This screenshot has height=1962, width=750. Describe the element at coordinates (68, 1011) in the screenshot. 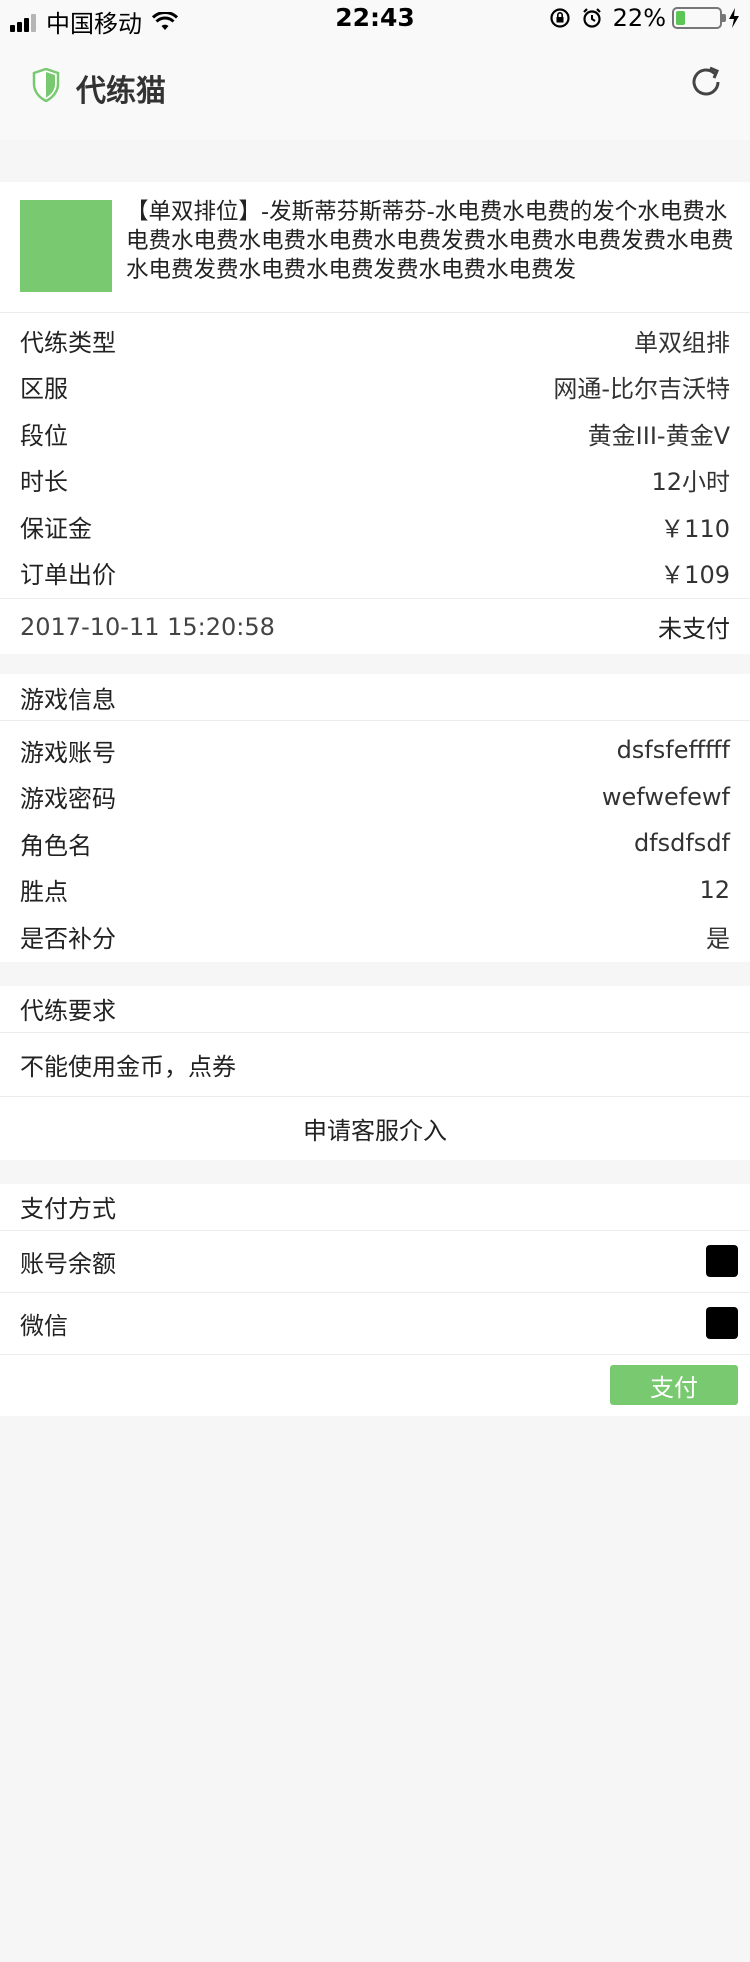

I see `section-title: 代练要求` at that location.